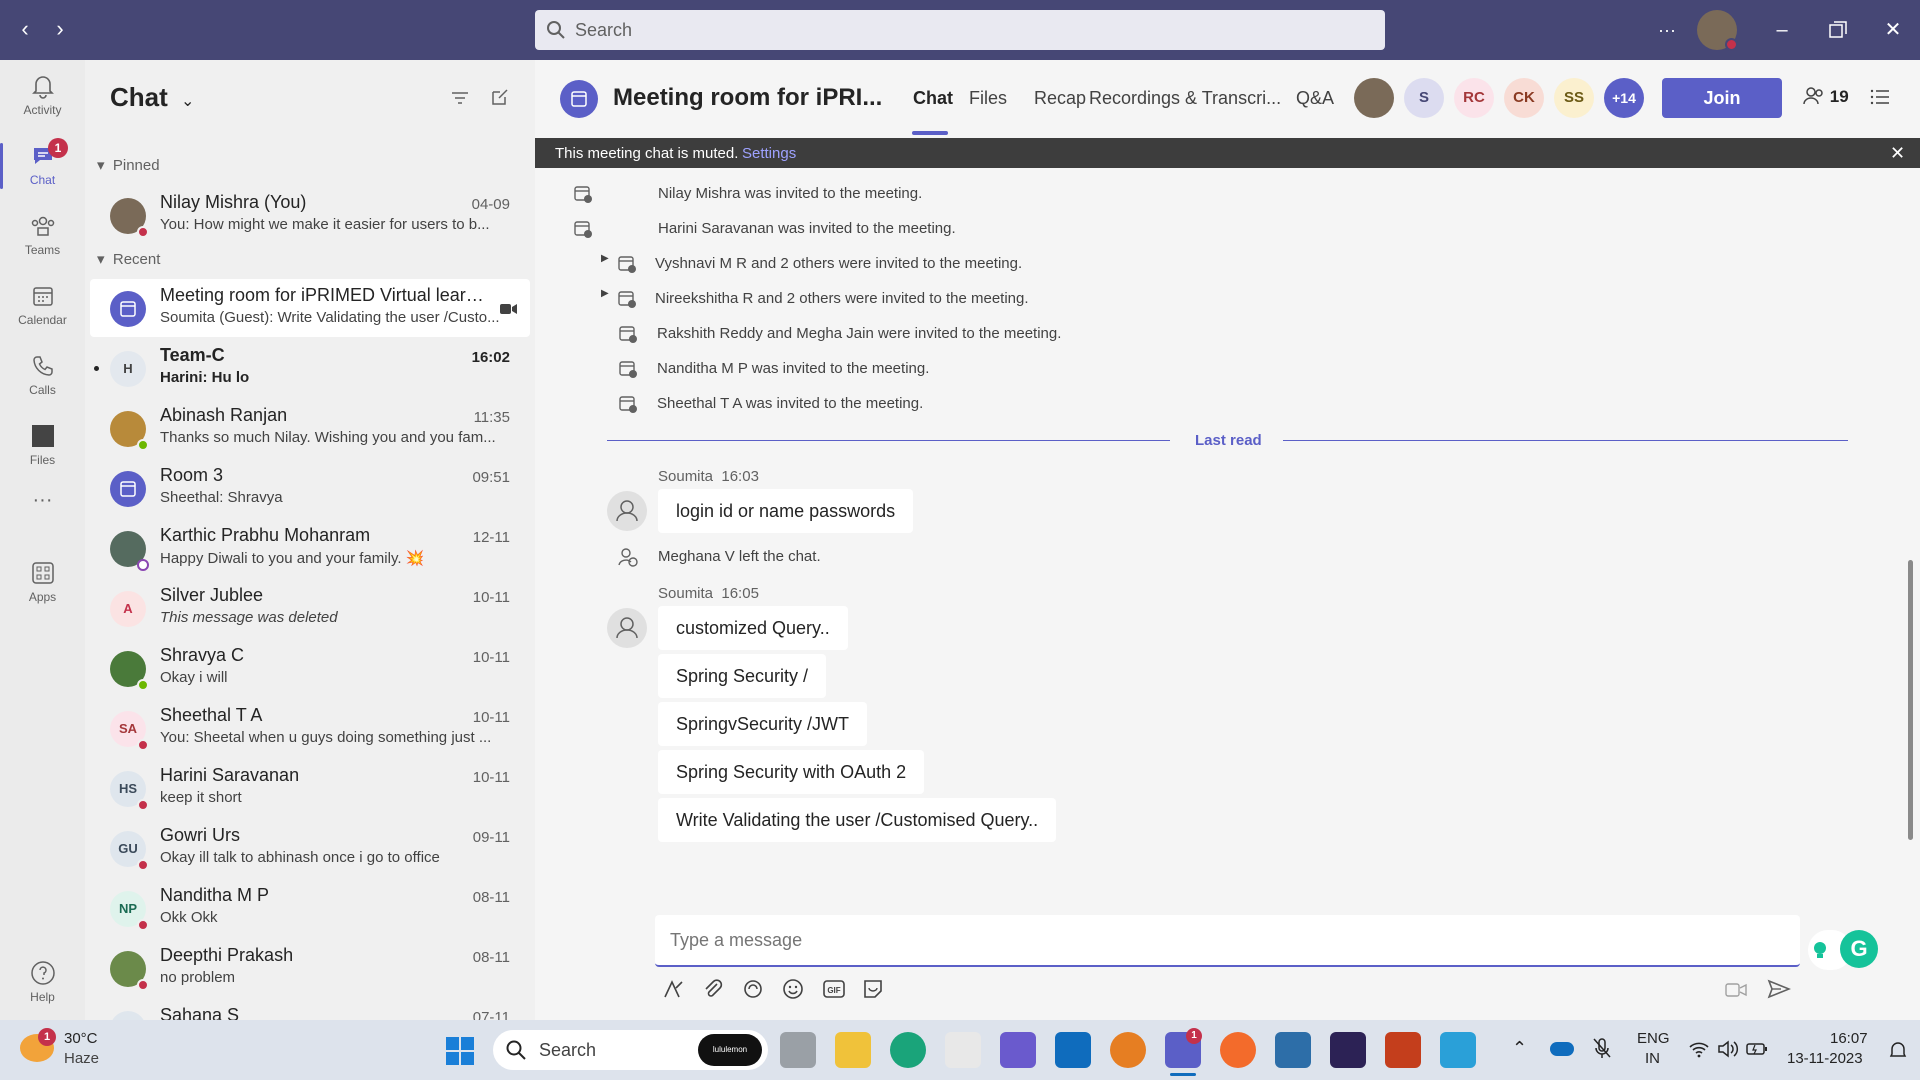  I want to click on tab-chat: Chat, so click(933, 98).